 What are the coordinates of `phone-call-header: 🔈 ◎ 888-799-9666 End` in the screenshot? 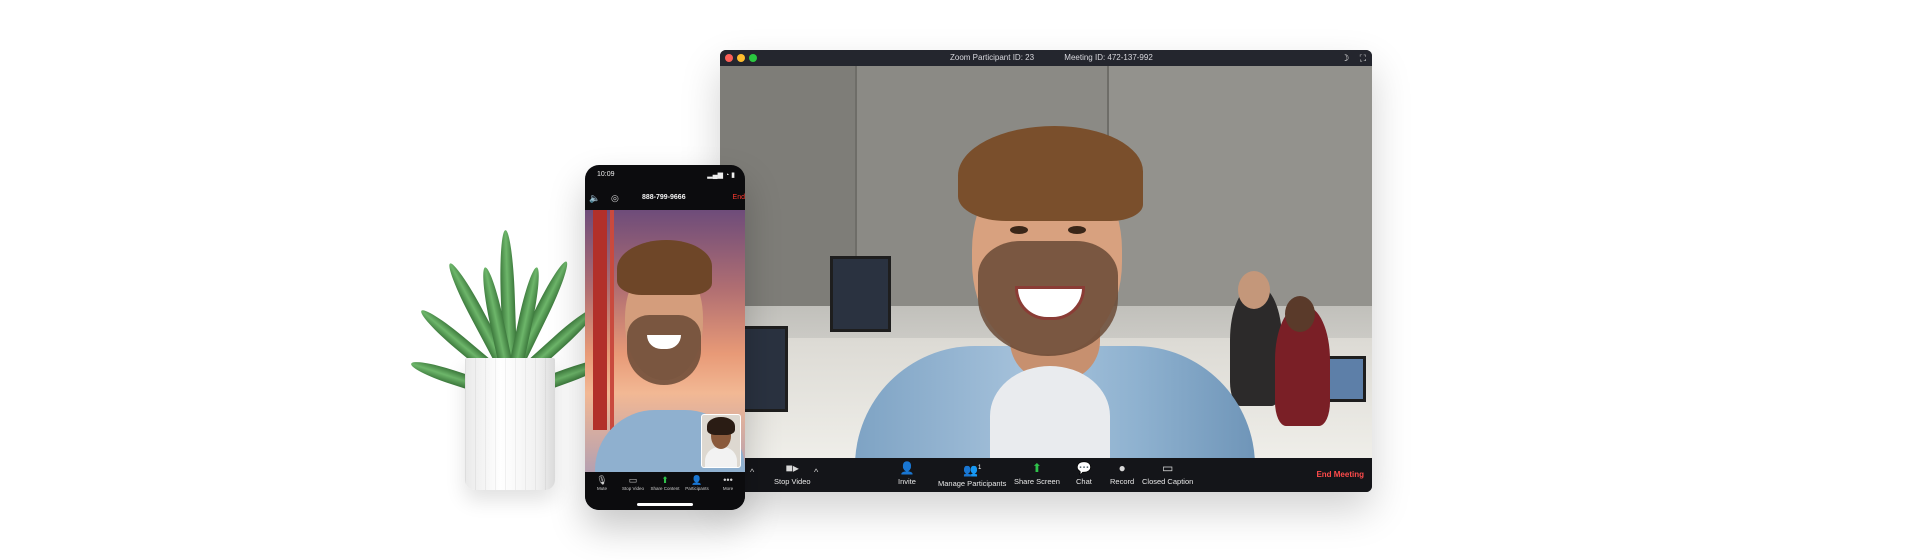 It's located at (665, 199).